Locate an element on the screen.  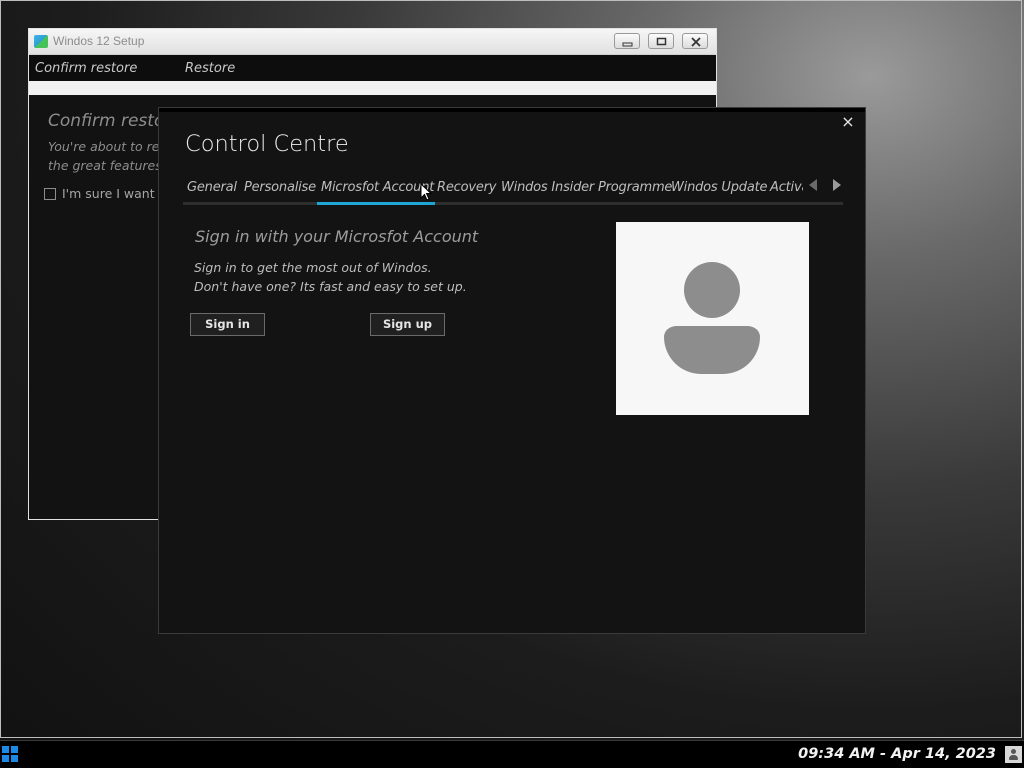
tab-personalise: Personalise is located at coordinates (280, 187).